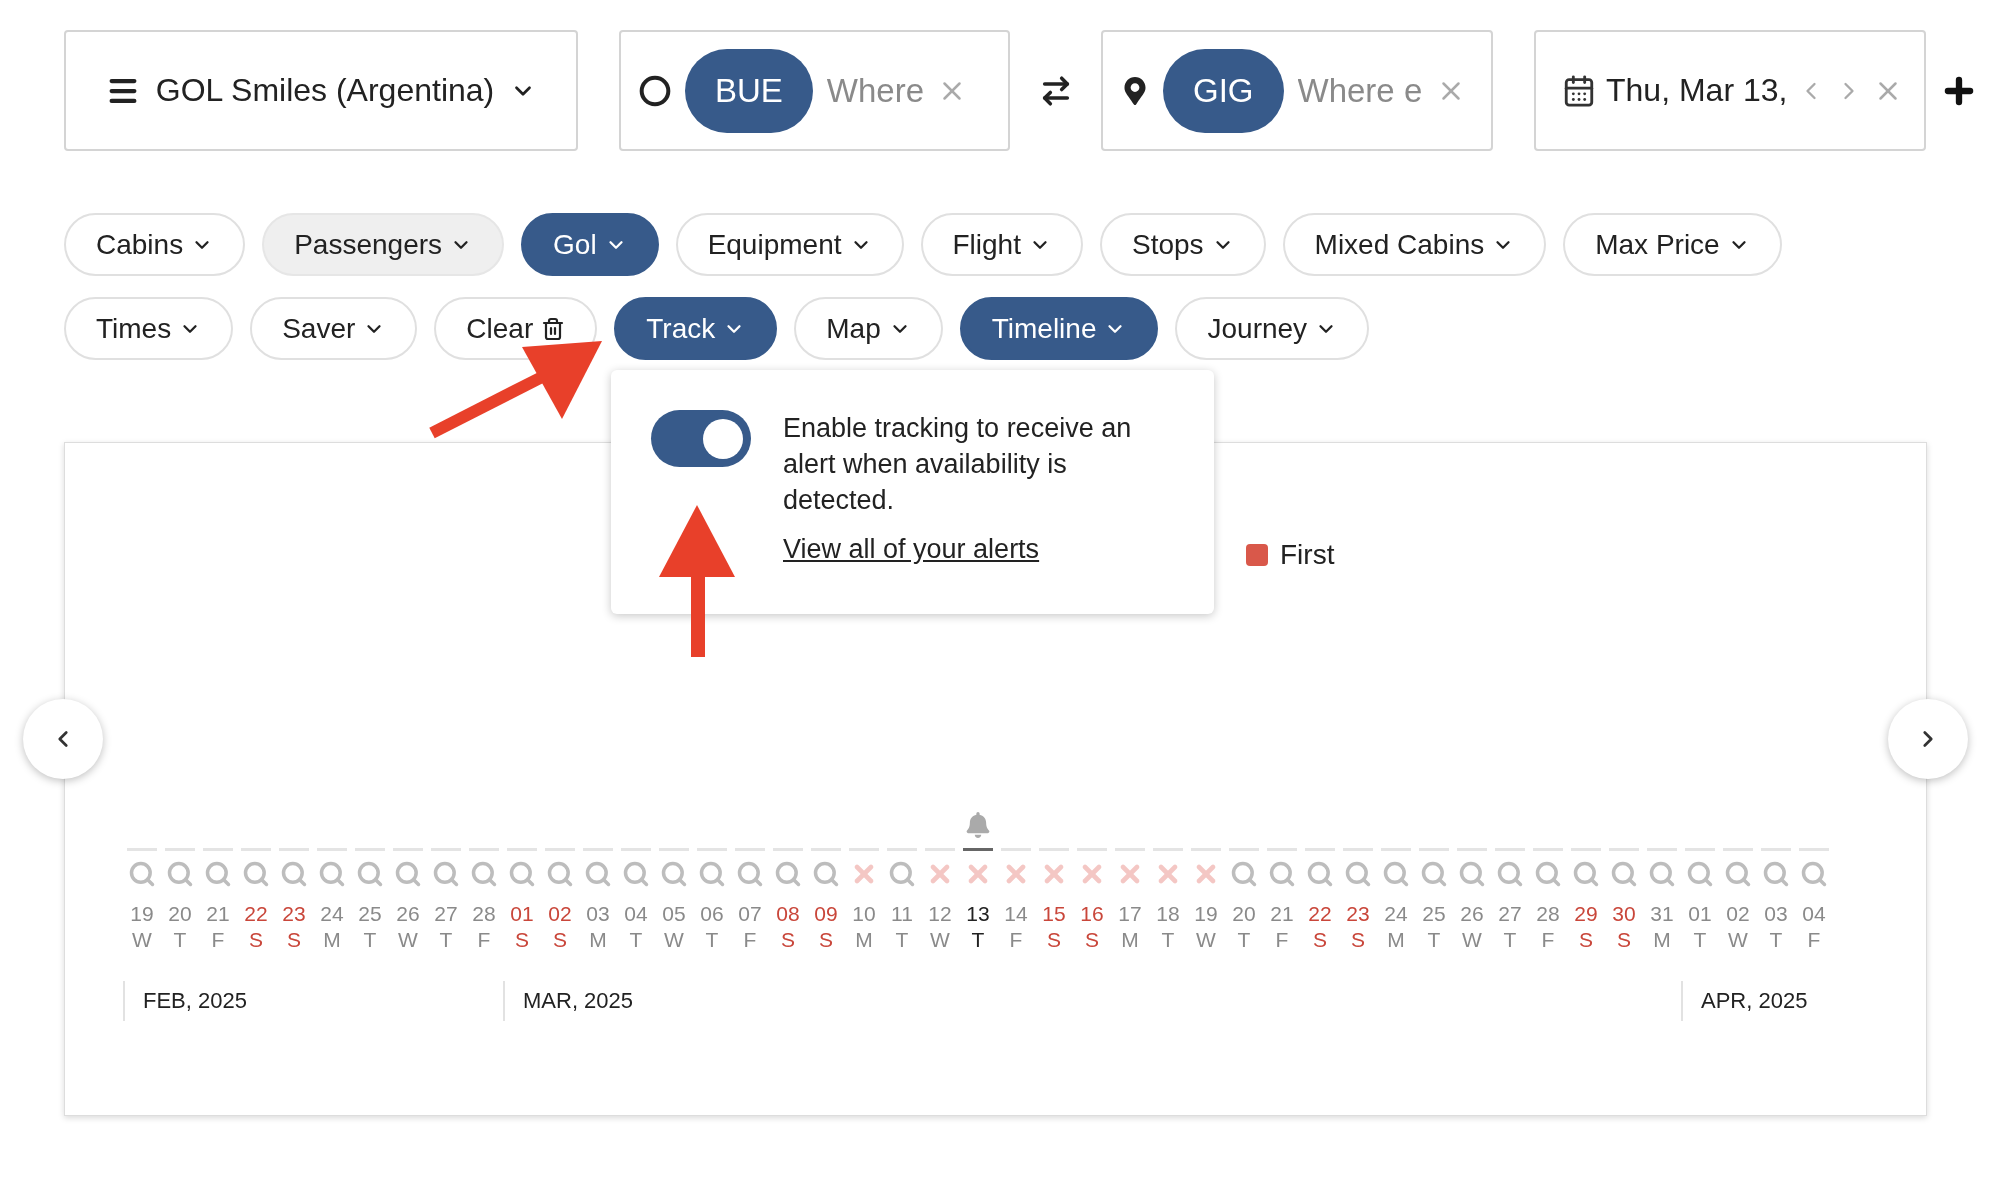  Describe the element at coordinates (1130, 914) in the screenshot. I see `day-number: 17` at that location.